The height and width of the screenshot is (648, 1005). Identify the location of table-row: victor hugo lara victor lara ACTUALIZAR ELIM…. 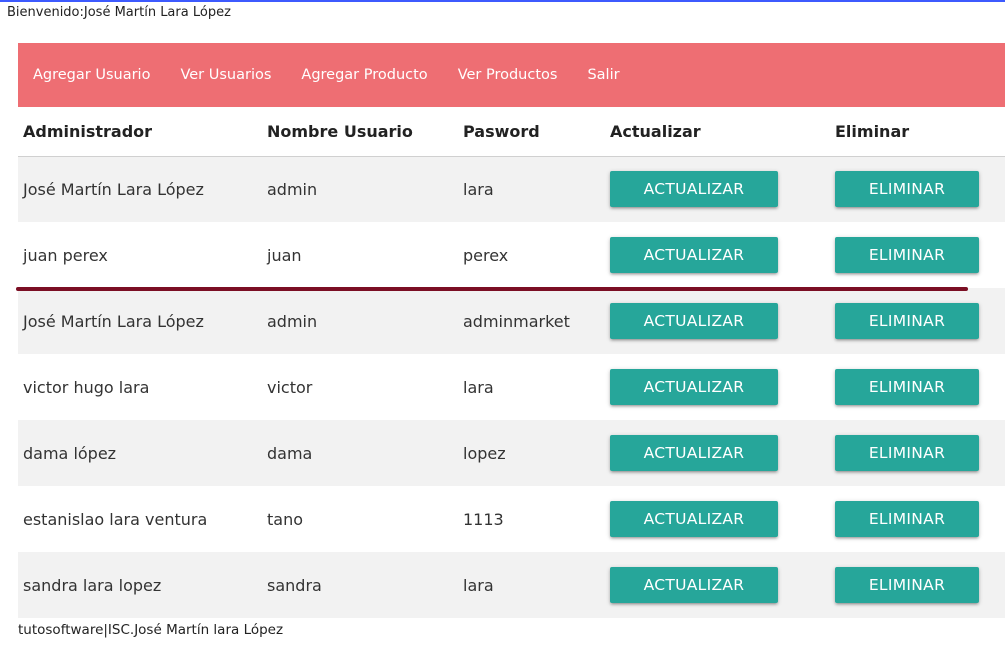
(511, 387).